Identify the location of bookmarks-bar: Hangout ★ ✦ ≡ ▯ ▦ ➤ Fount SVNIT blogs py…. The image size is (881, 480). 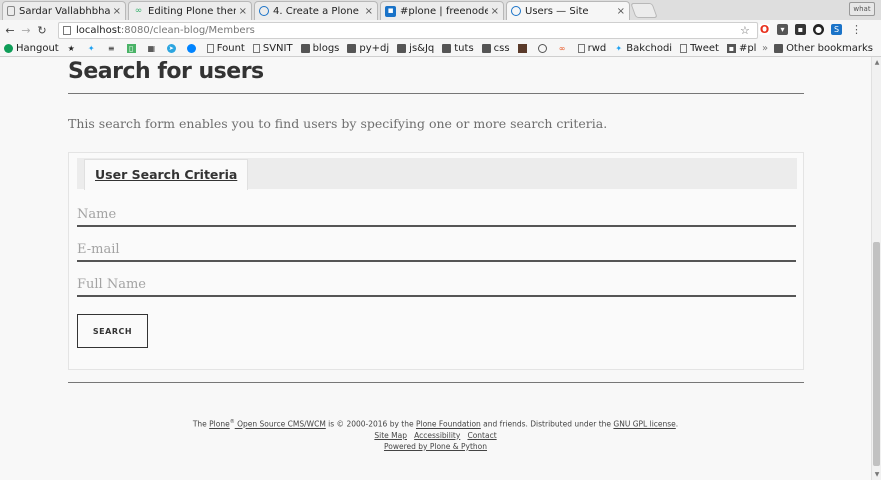
(440, 49).